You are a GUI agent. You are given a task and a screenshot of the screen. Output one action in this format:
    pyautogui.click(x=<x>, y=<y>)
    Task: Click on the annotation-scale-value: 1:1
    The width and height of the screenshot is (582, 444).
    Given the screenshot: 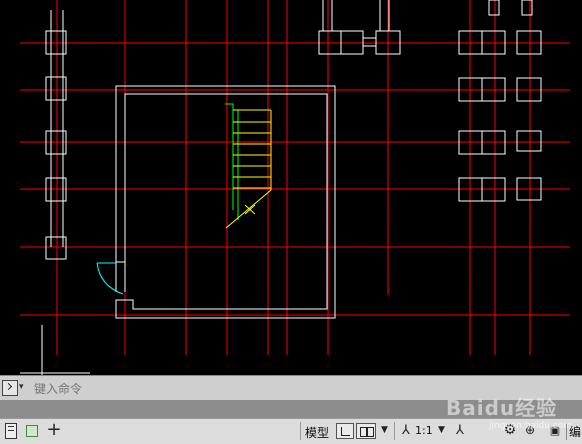 What is the action you would take?
    pyautogui.click(x=424, y=430)
    